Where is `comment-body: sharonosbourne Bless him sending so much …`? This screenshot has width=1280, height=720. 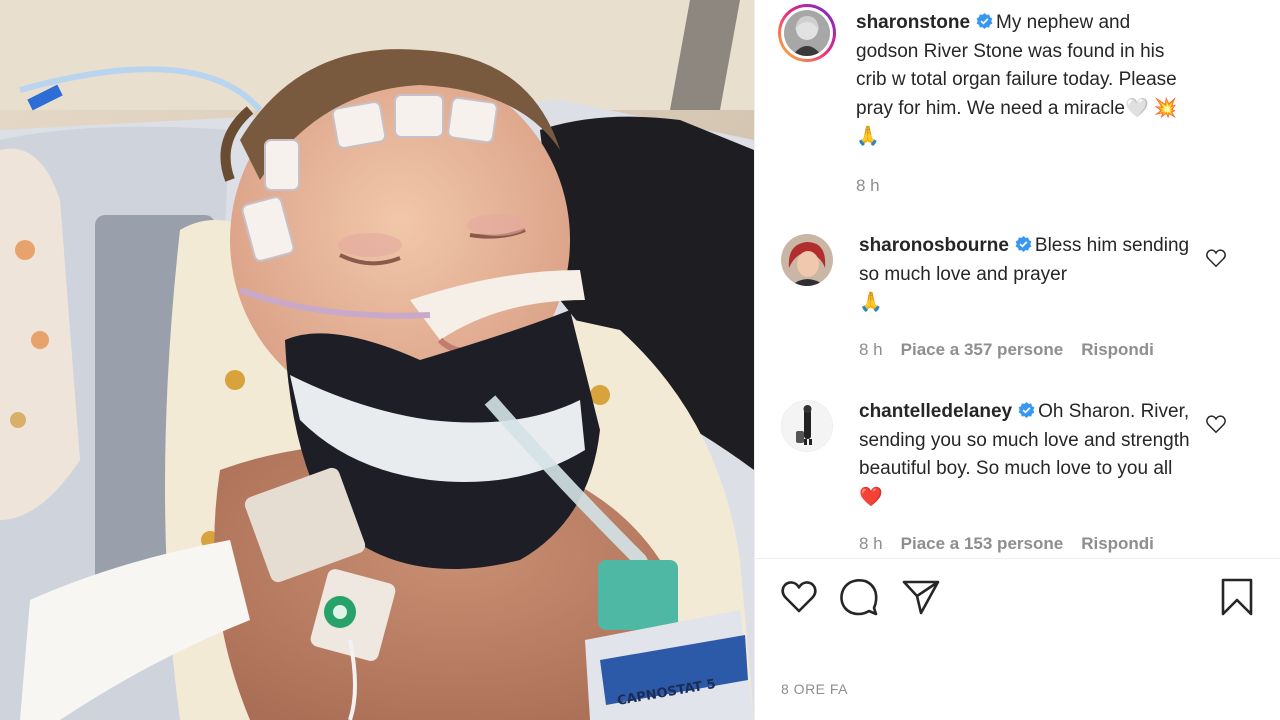
comment-body: sharonosbourne Bless him sending so much … is located at coordinates (1029, 298).